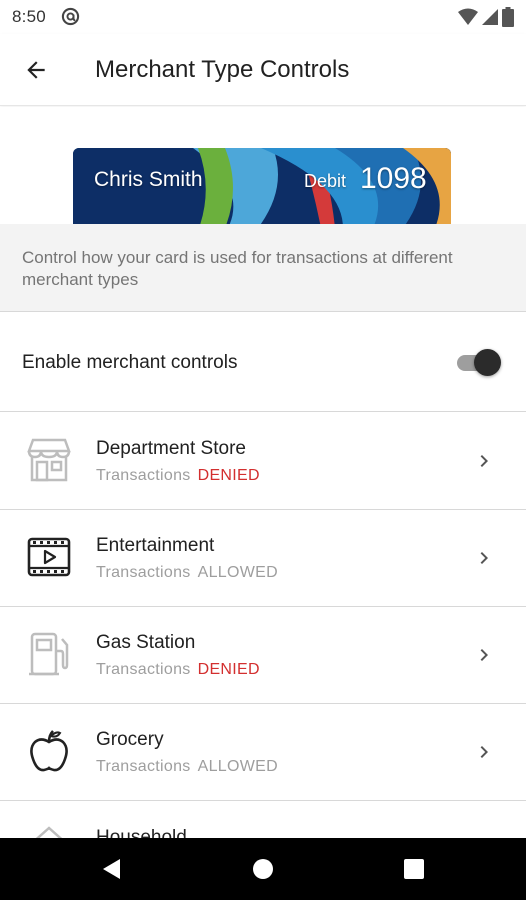 This screenshot has width=526, height=900. What do you see at coordinates (49, 460) in the screenshot?
I see `storefront-icon` at bounding box center [49, 460].